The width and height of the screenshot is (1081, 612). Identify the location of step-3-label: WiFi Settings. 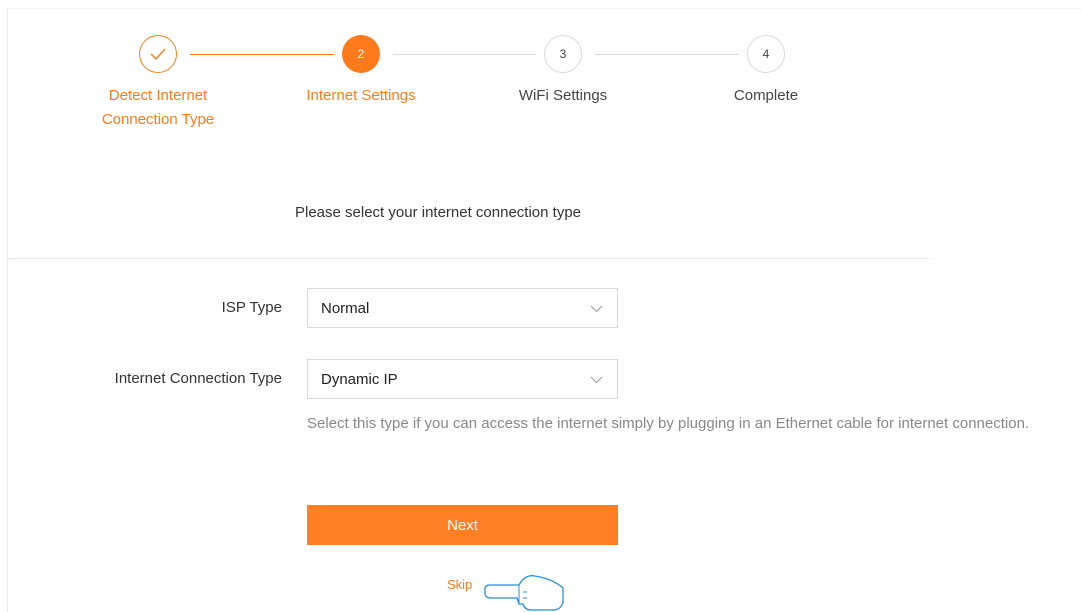
(563, 95).